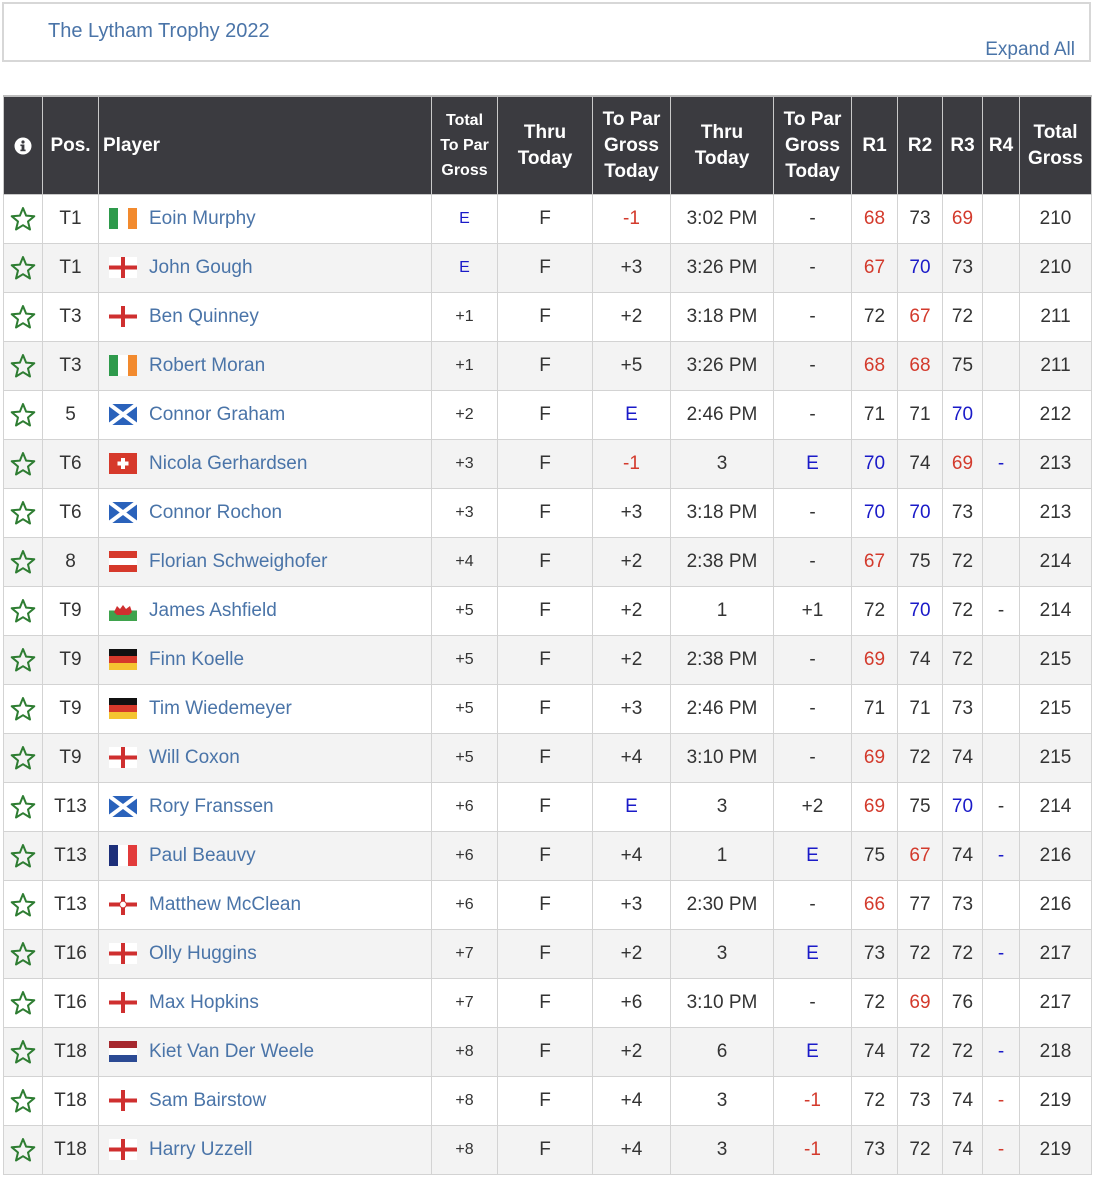 This screenshot has width=1097, height=1200. Describe the element at coordinates (547, 317) in the screenshot. I see `table-row: T3 Ben Quinney +1 F +2 3:18 PM -72 67 72 211` at that location.